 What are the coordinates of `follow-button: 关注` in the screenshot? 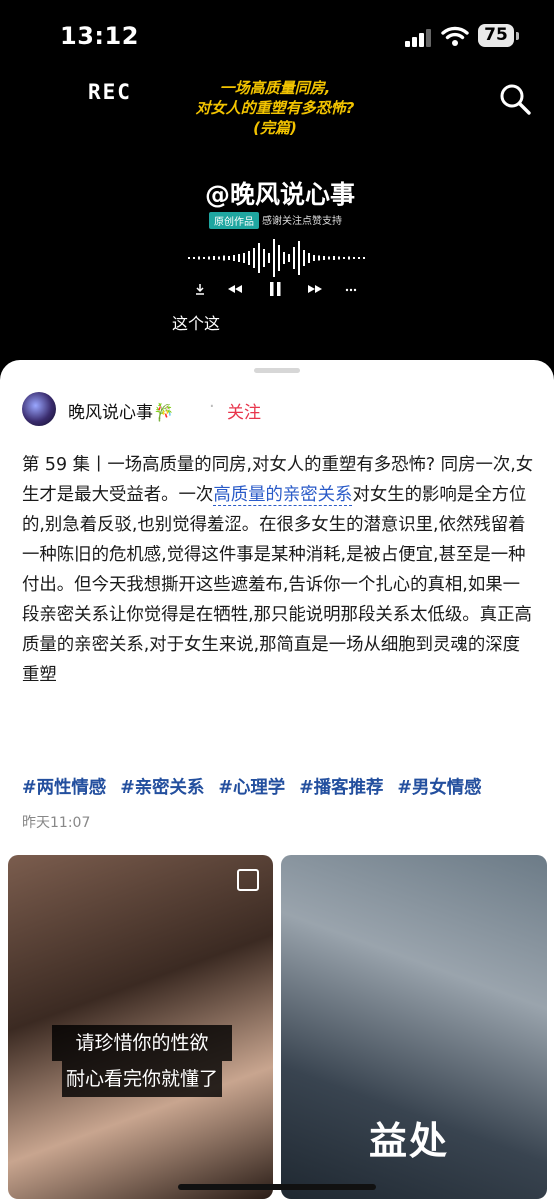 It's located at (244, 410).